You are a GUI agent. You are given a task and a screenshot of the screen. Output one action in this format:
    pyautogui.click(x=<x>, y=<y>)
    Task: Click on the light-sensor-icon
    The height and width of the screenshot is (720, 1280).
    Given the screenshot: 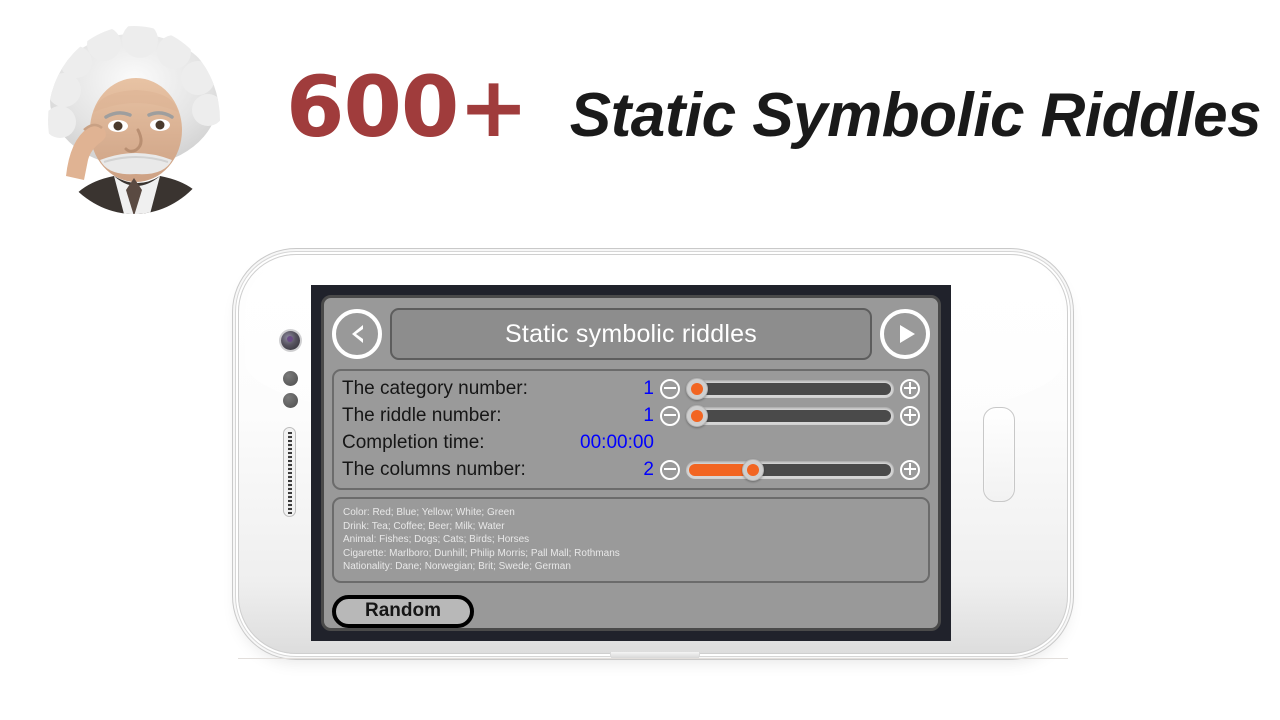 What is the action you would take?
    pyautogui.click(x=290, y=400)
    